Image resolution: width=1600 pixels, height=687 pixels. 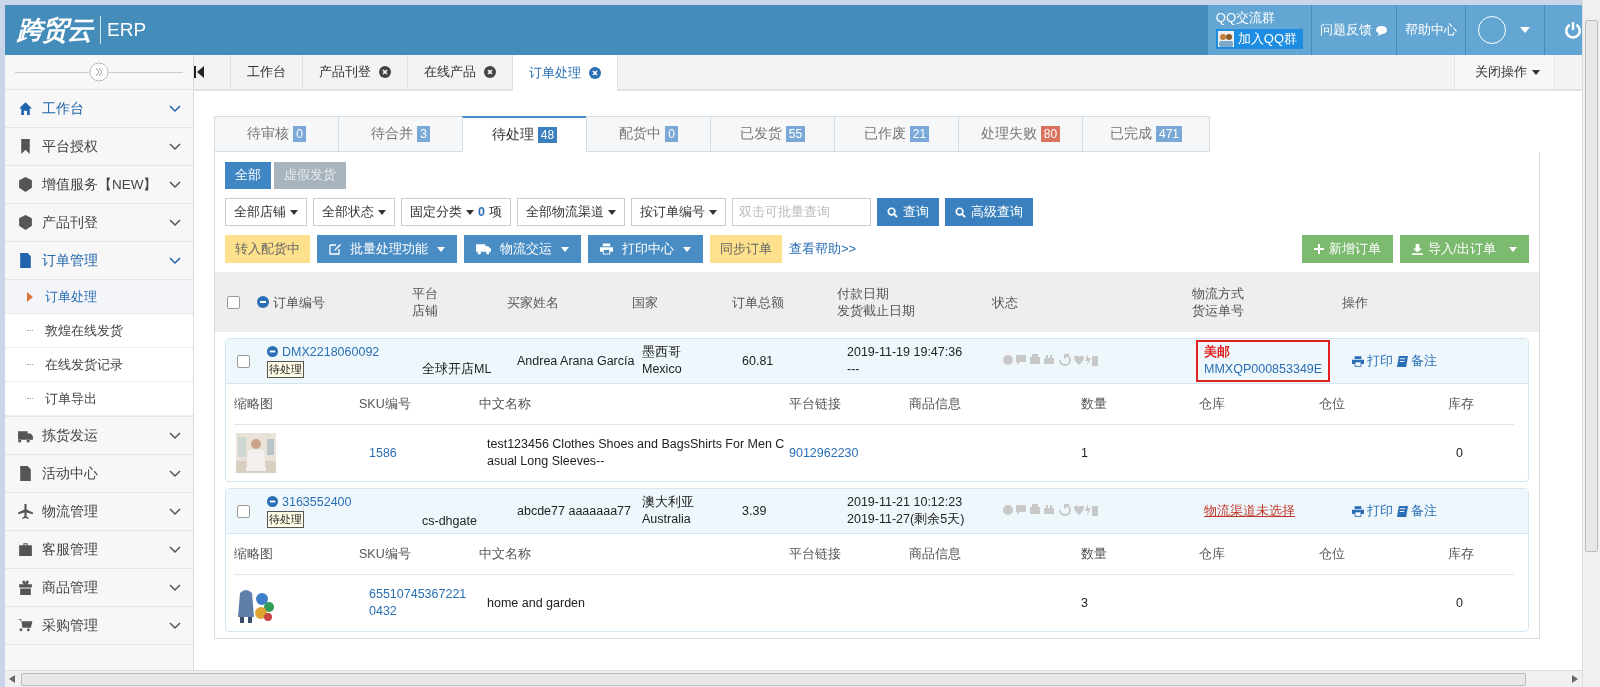 I want to click on sidebar-item: 增值服务【NEW】, so click(x=99, y=185).